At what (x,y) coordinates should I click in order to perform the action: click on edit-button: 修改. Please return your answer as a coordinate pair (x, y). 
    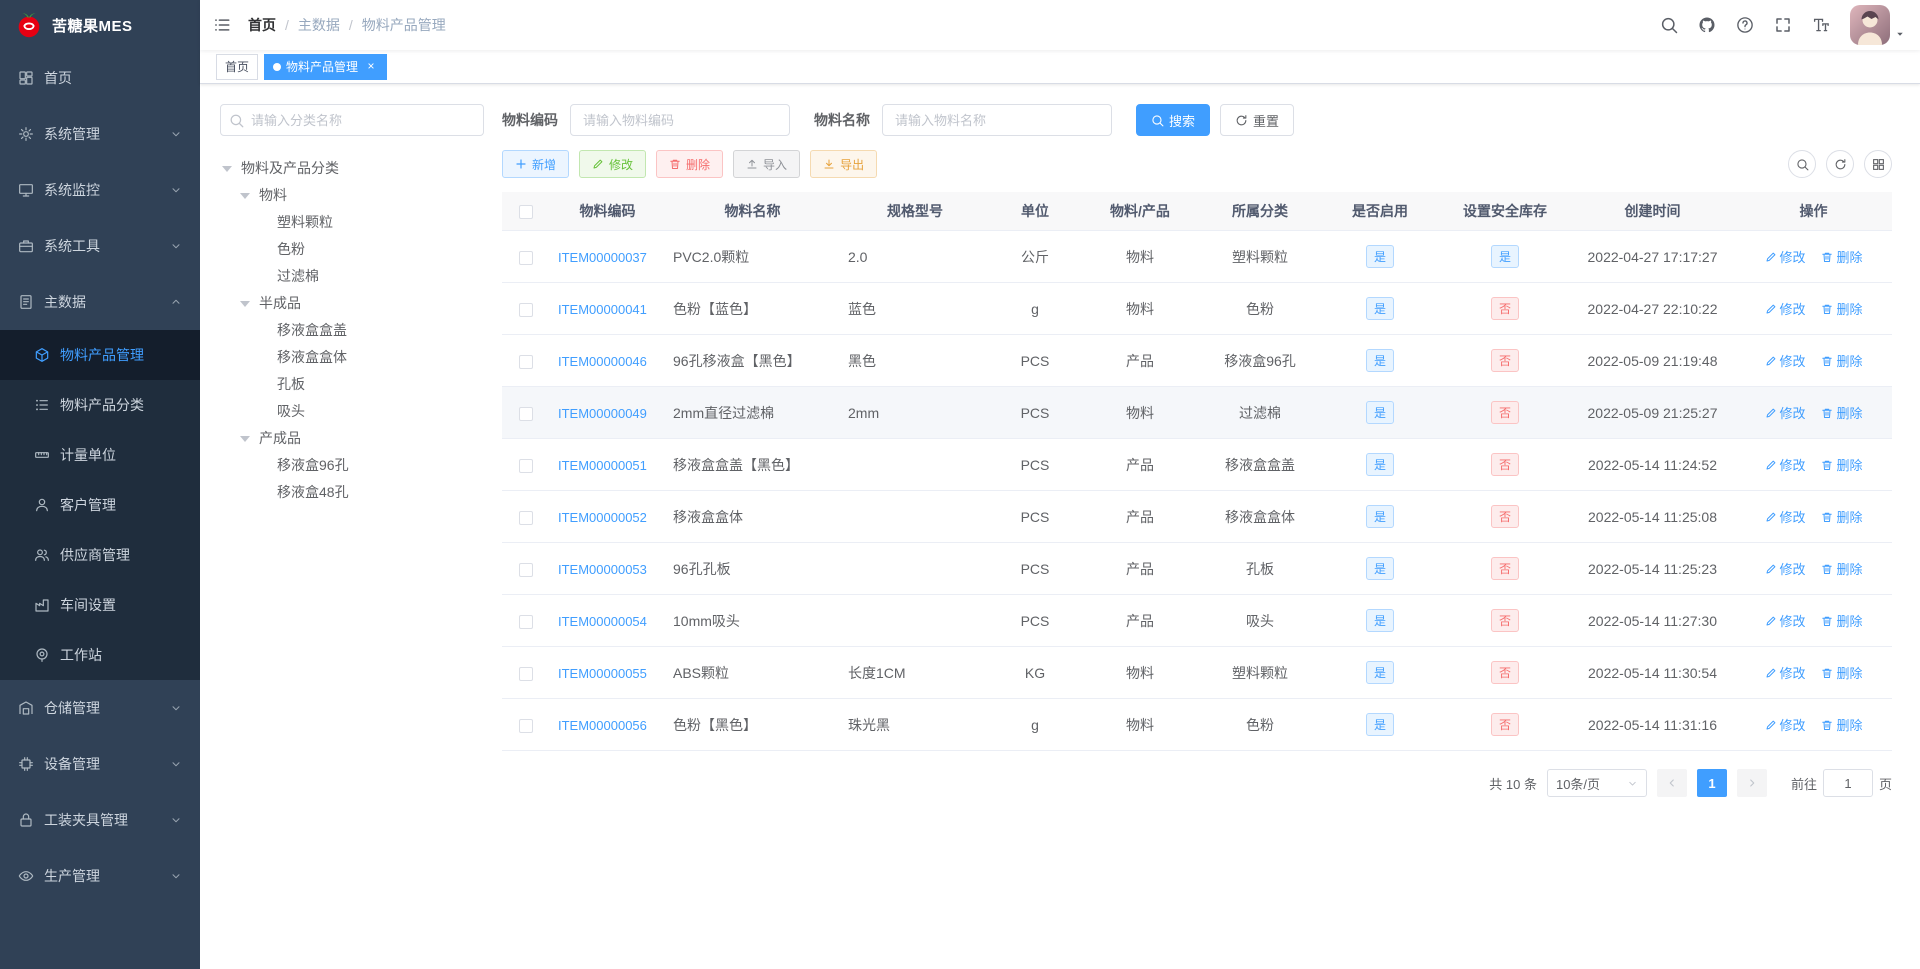
    Looking at the image, I should click on (613, 164).